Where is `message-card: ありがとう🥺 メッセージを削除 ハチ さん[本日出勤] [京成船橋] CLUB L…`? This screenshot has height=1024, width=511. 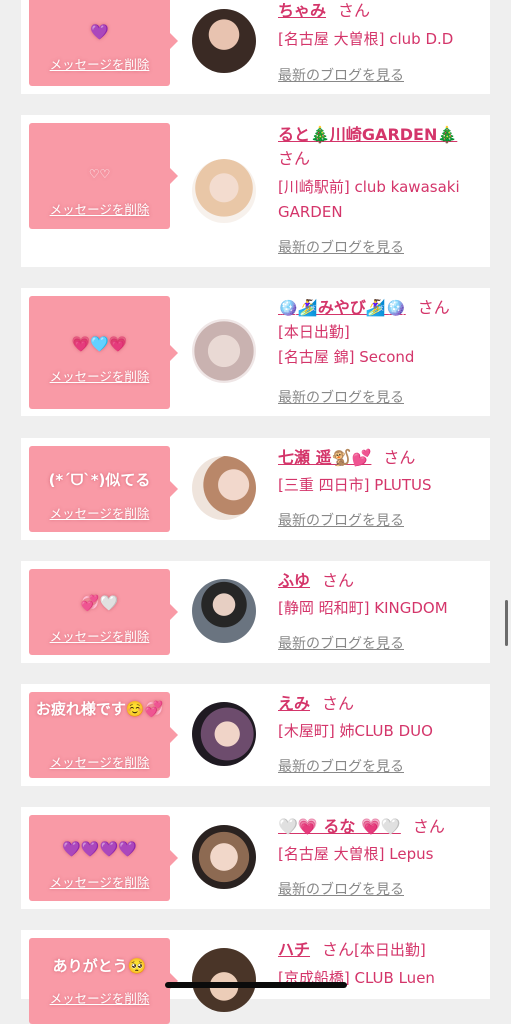
message-card: ありがとう🥺 メッセージを削除 ハチ さん[本日出勤] [京成船橋] CLUB L… is located at coordinates (255, 977).